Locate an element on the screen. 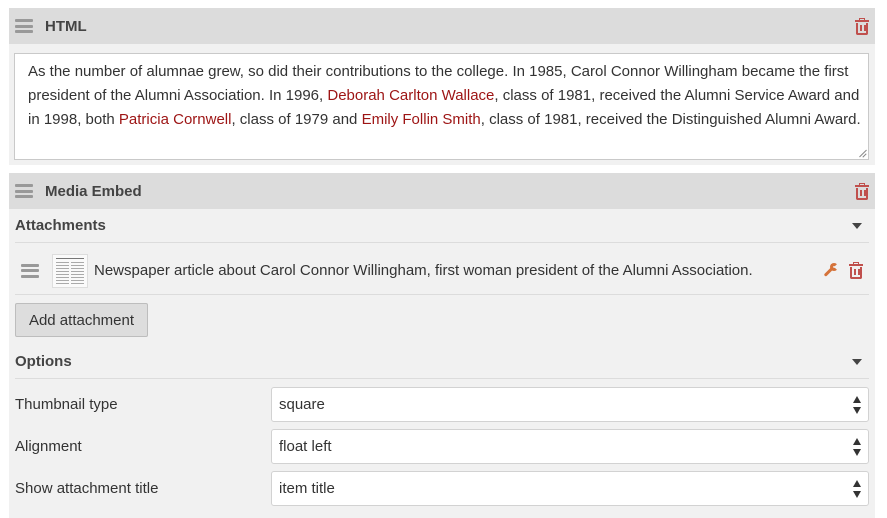 The height and width of the screenshot is (518, 887). block-title: HTML is located at coordinates (66, 26).